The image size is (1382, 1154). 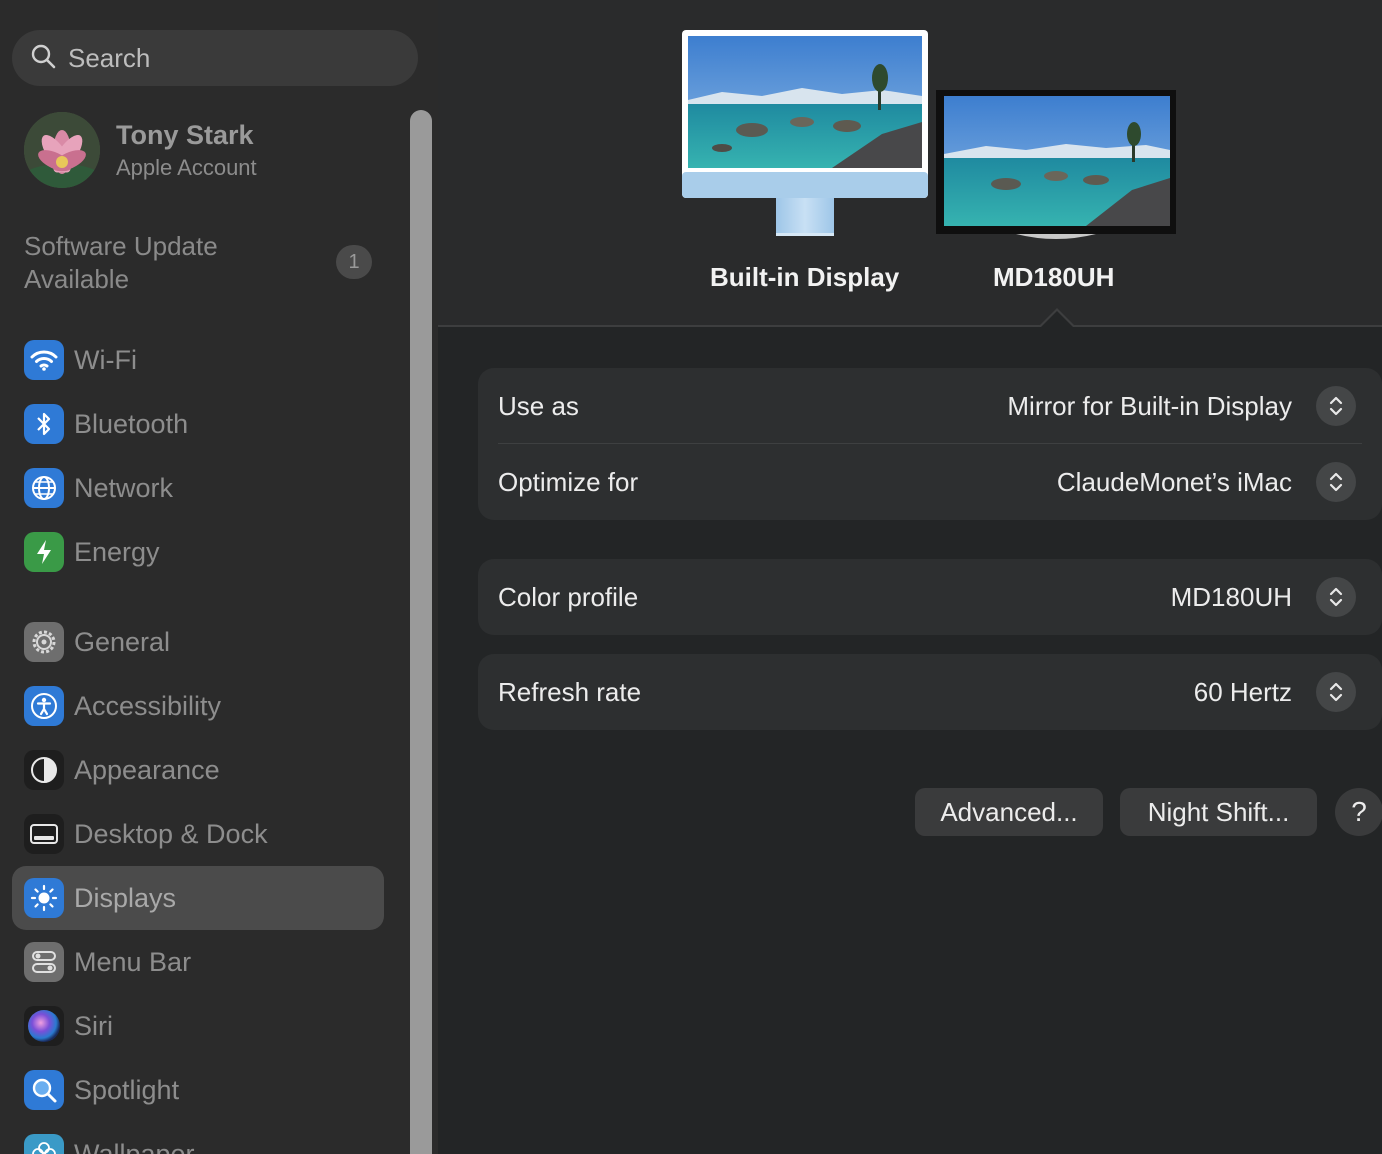 What do you see at coordinates (62, 150) in the screenshot?
I see `avatar` at bounding box center [62, 150].